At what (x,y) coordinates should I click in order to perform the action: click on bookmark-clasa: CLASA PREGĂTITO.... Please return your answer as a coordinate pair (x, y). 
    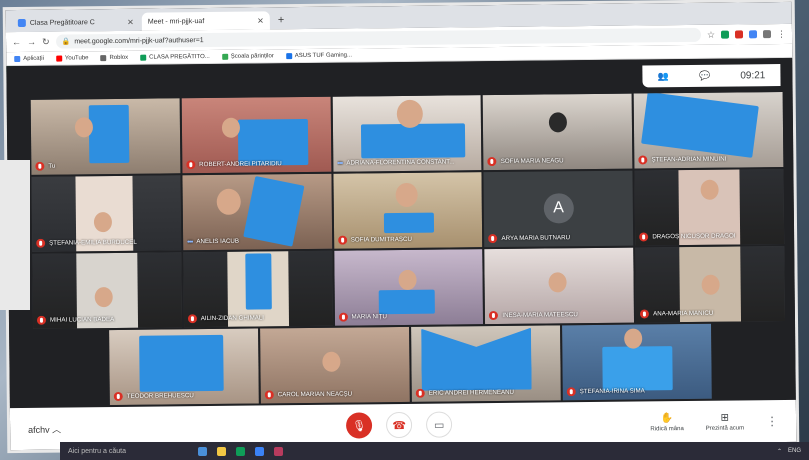
    Looking at the image, I should click on (175, 57).